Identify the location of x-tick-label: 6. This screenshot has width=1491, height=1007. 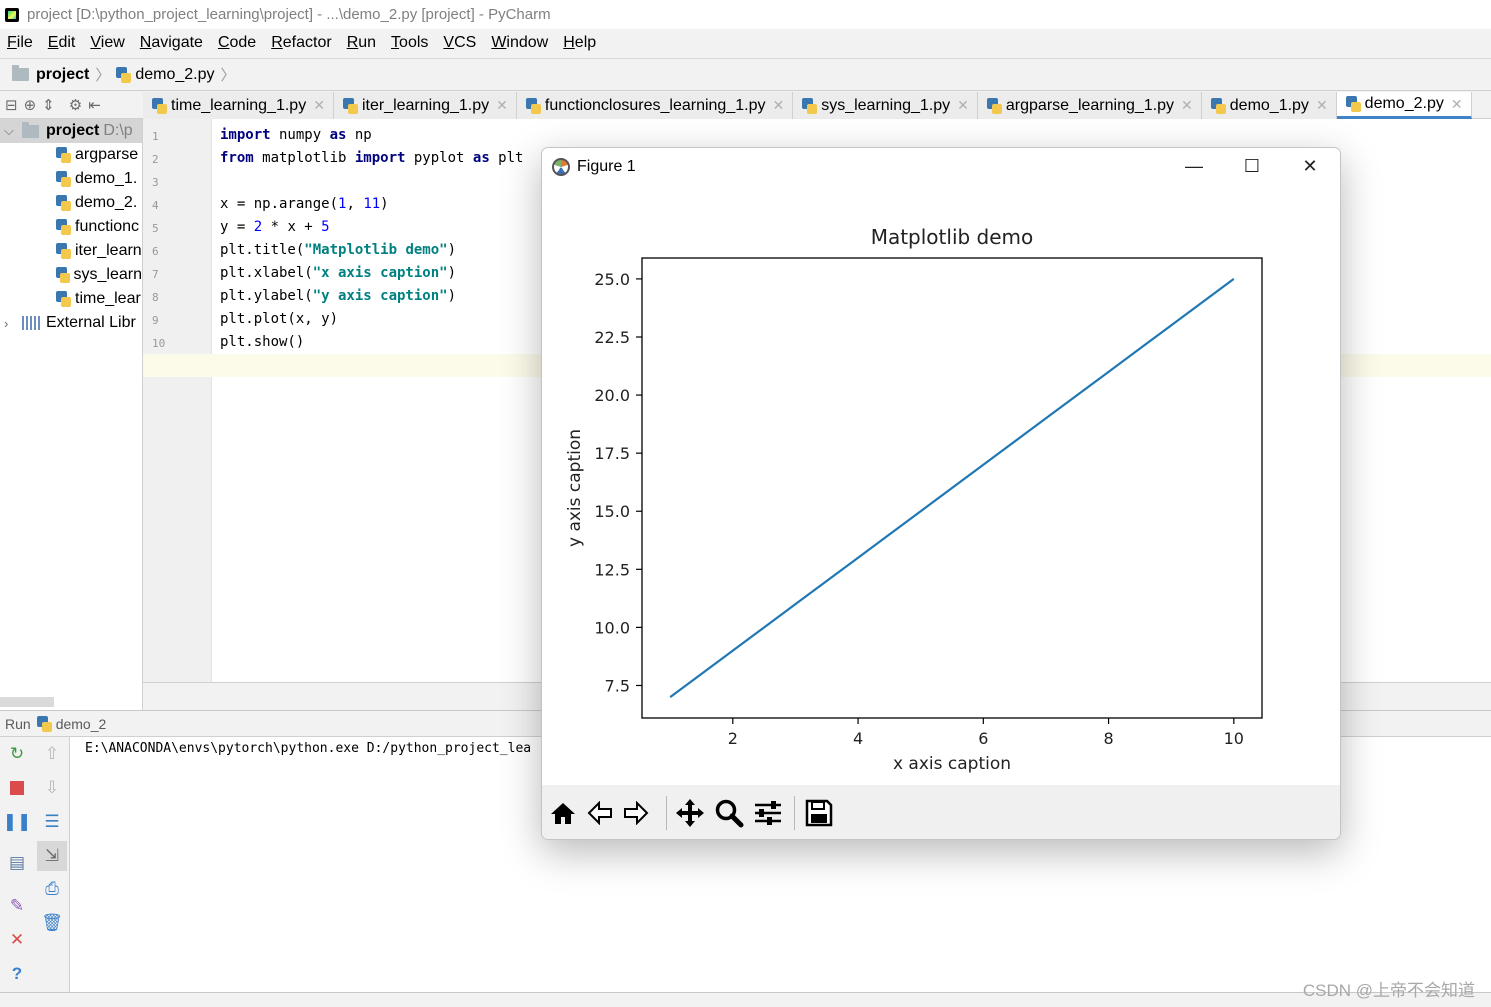
(983, 738).